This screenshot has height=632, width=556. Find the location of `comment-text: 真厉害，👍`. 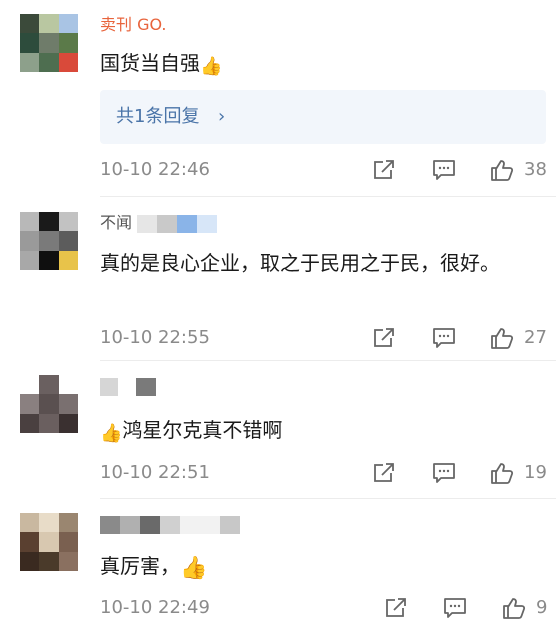

comment-text: 真厉害，👍 is located at coordinates (315, 567).